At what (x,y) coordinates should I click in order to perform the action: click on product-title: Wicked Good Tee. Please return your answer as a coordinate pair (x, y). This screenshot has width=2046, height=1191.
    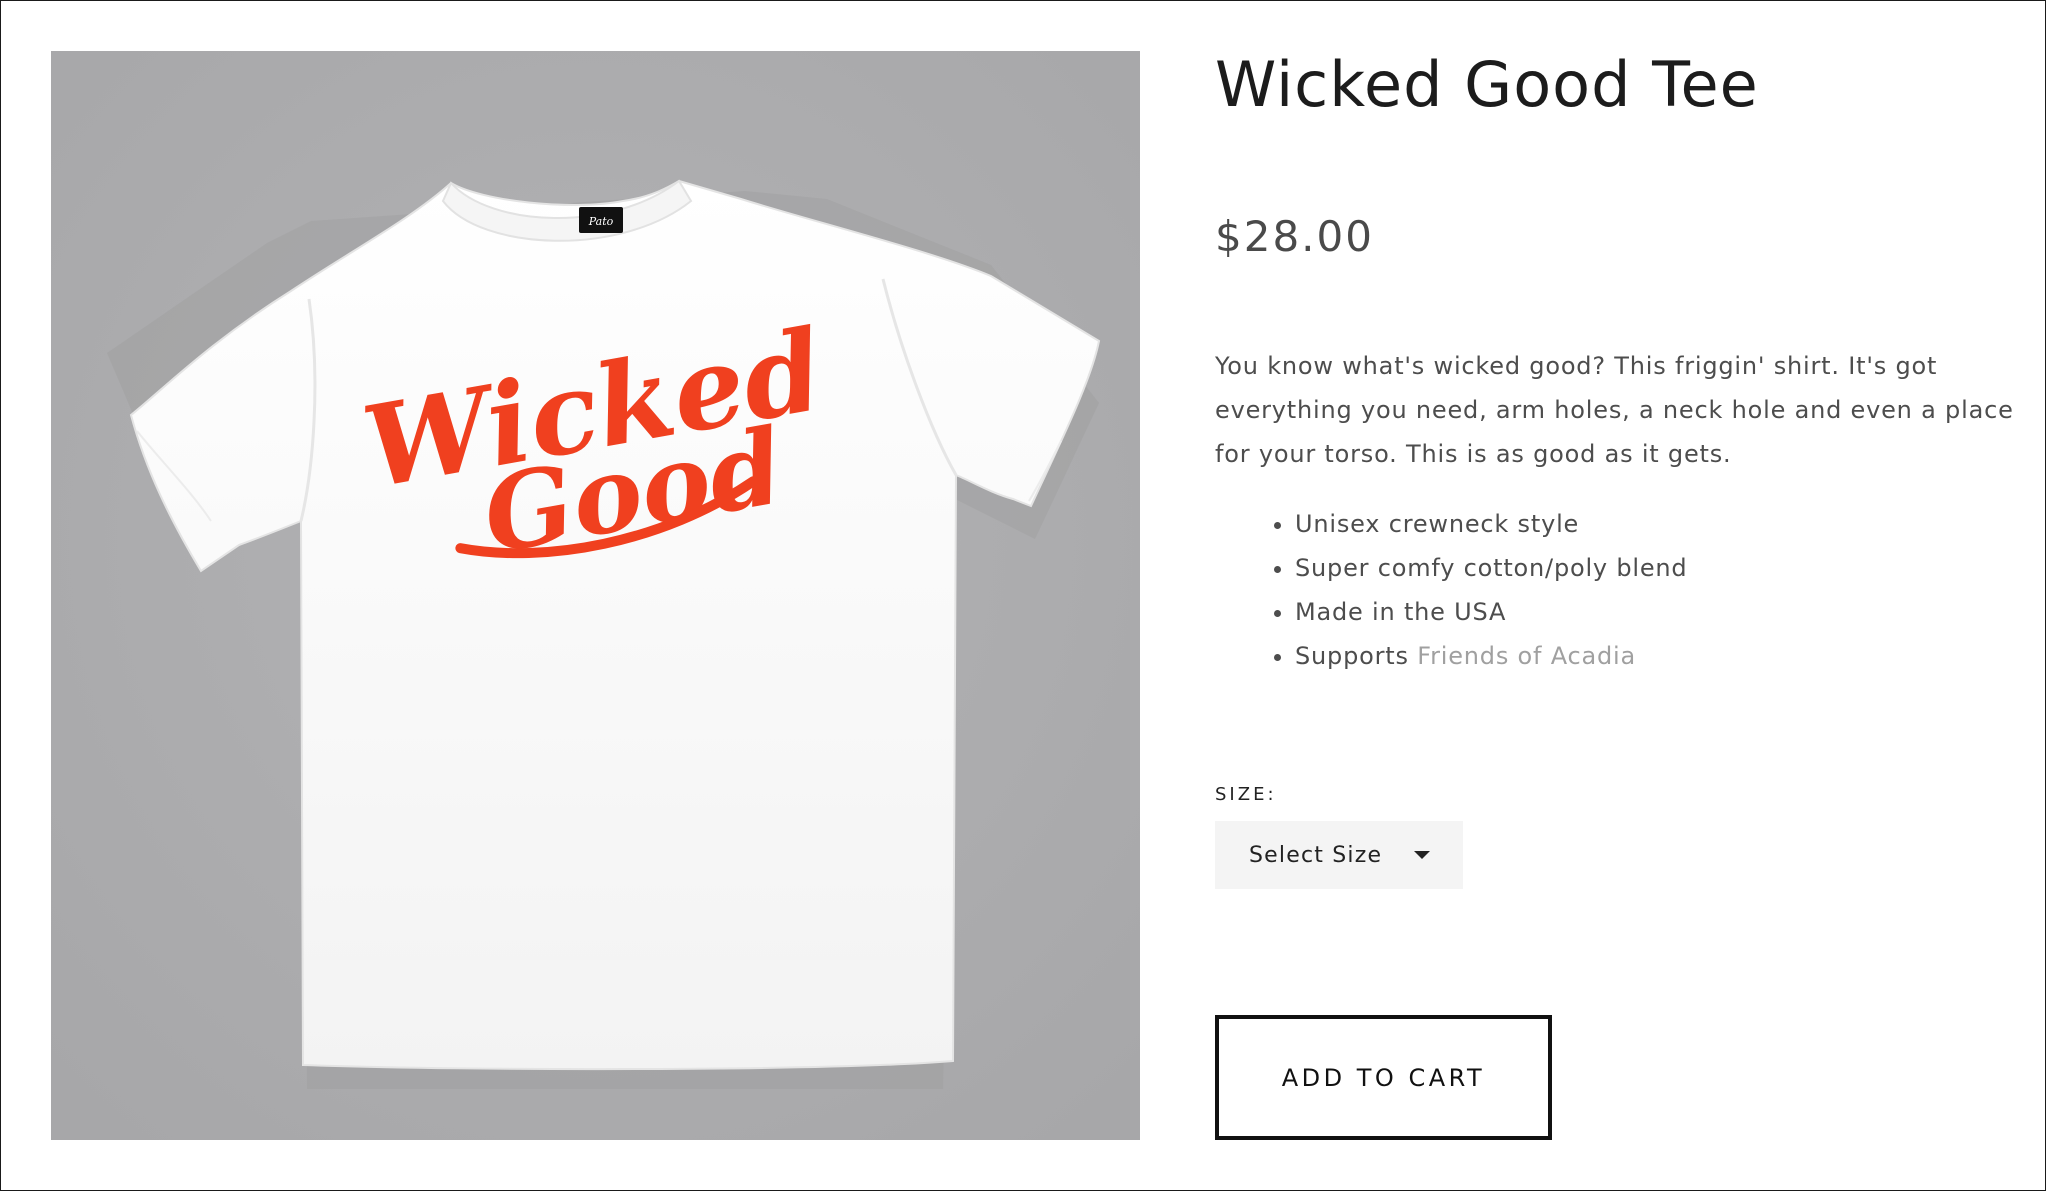
    Looking at the image, I should click on (1487, 84).